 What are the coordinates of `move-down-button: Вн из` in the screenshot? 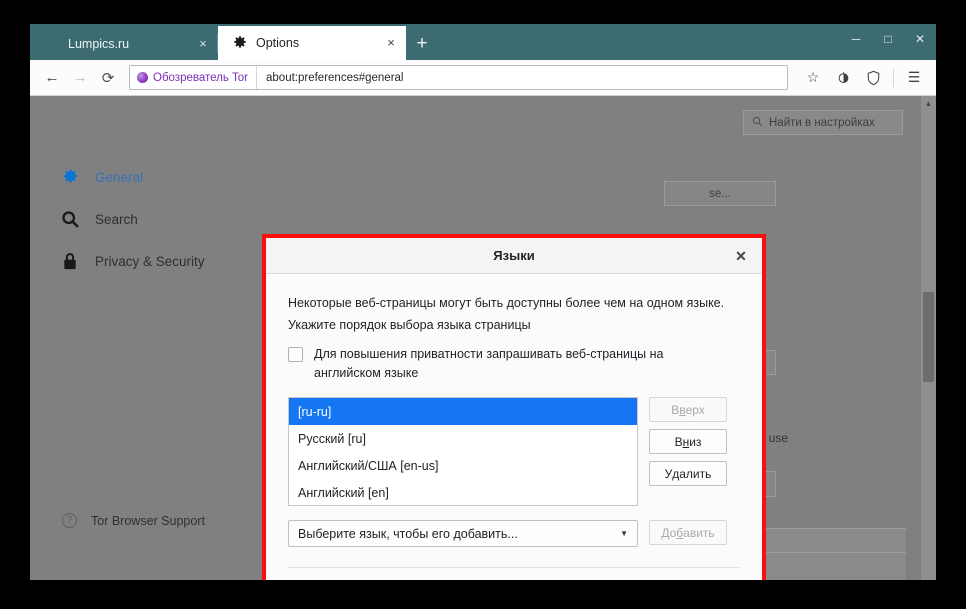 It's located at (688, 441).